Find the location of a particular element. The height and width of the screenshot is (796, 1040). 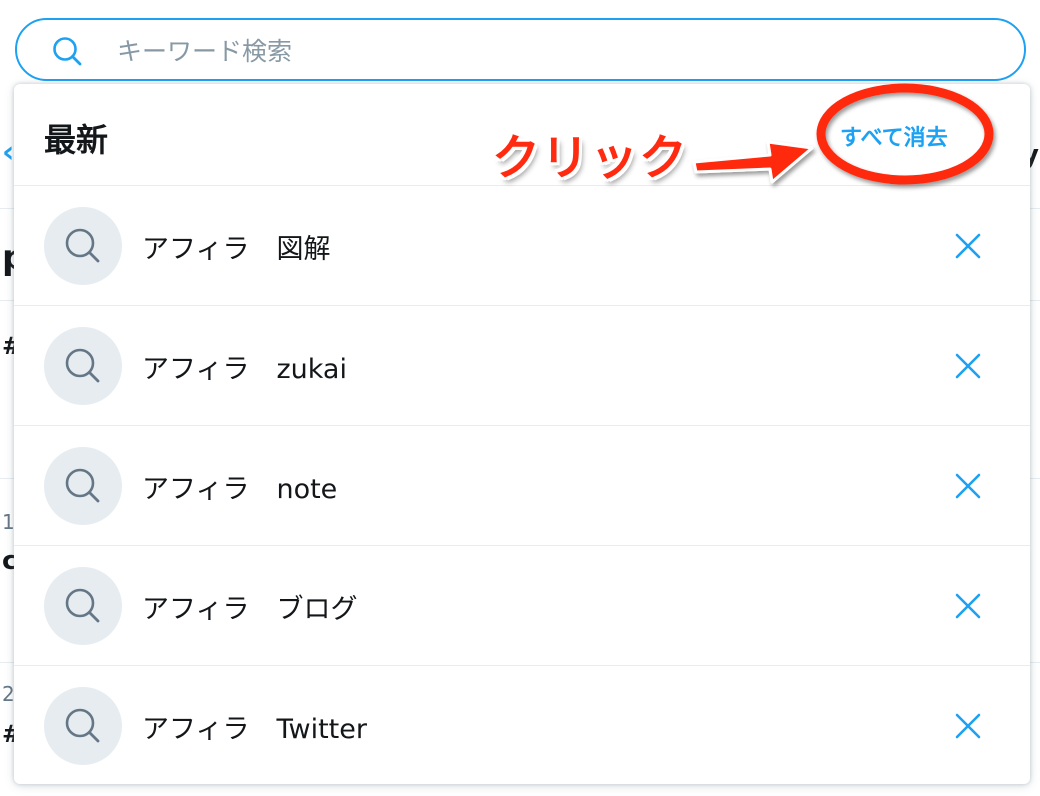

search-input is located at coordinates (547, 51).